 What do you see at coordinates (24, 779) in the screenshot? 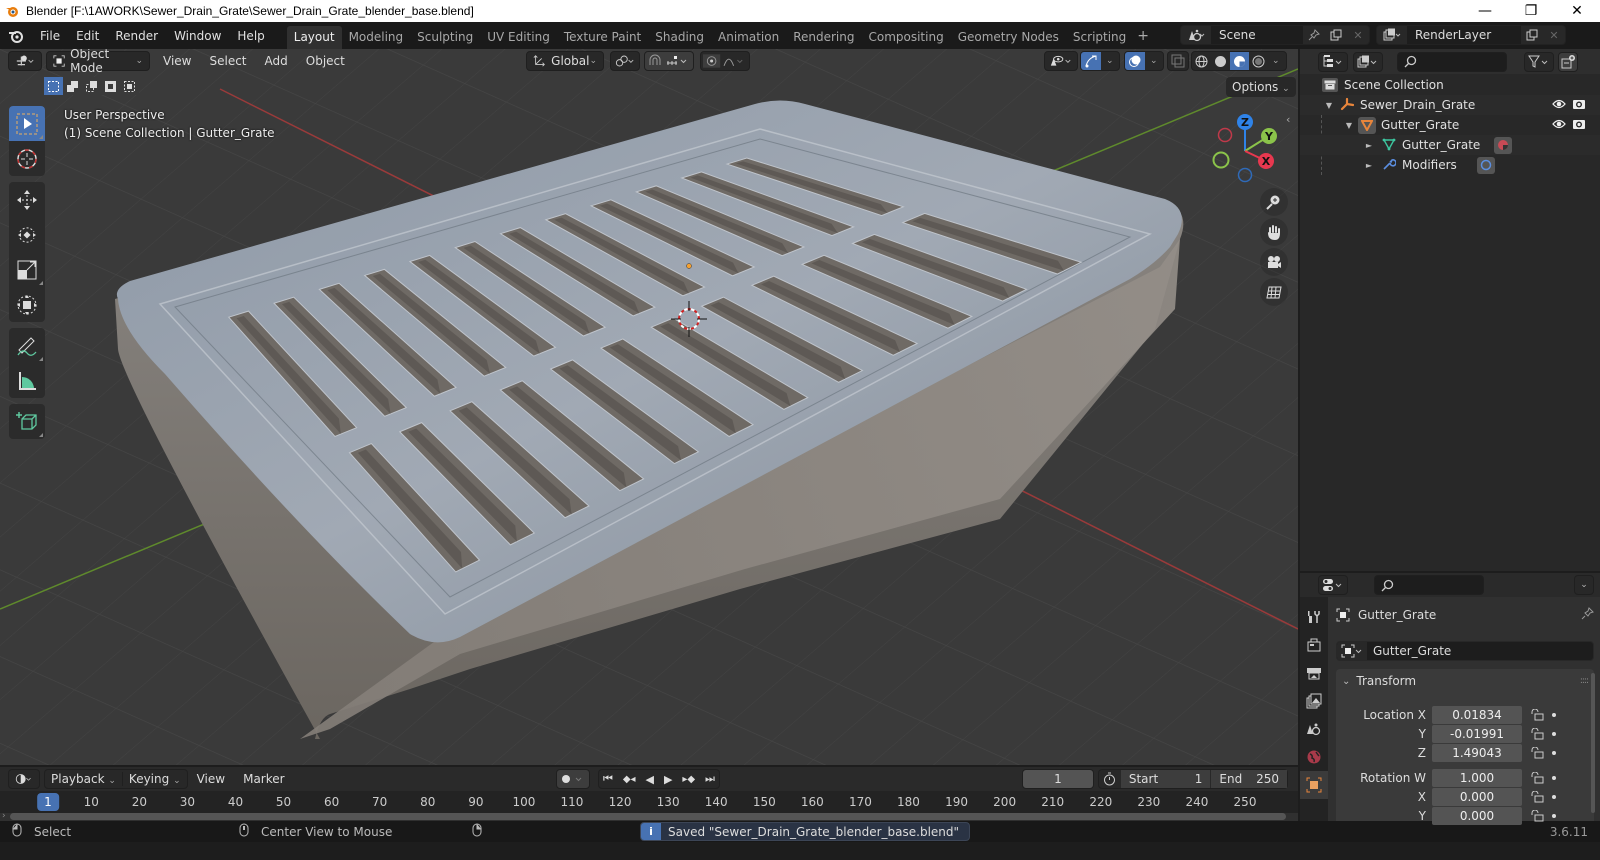
I see `timeline-editor-type-button` at bounding box center [24, 779].